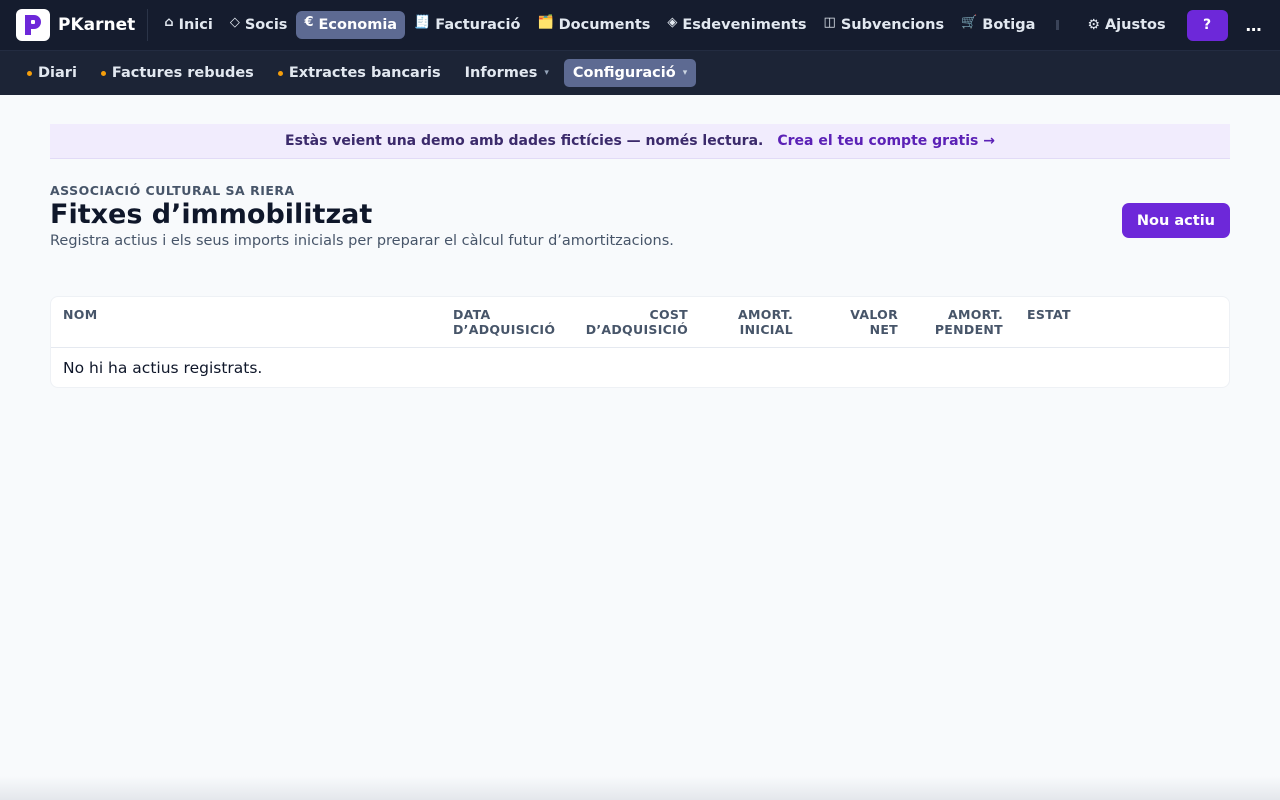 This screenshot has width=1280, height=800. I want to click on nav-label: Ajustos, so click(1135, 25).